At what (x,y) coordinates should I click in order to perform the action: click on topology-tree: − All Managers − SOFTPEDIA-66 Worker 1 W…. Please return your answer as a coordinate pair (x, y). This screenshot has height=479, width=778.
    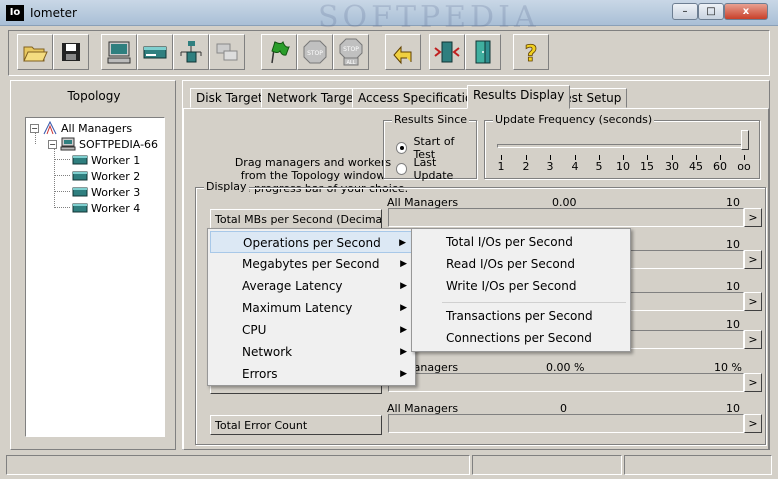
    Looking at the image, I should click on (95, 277).